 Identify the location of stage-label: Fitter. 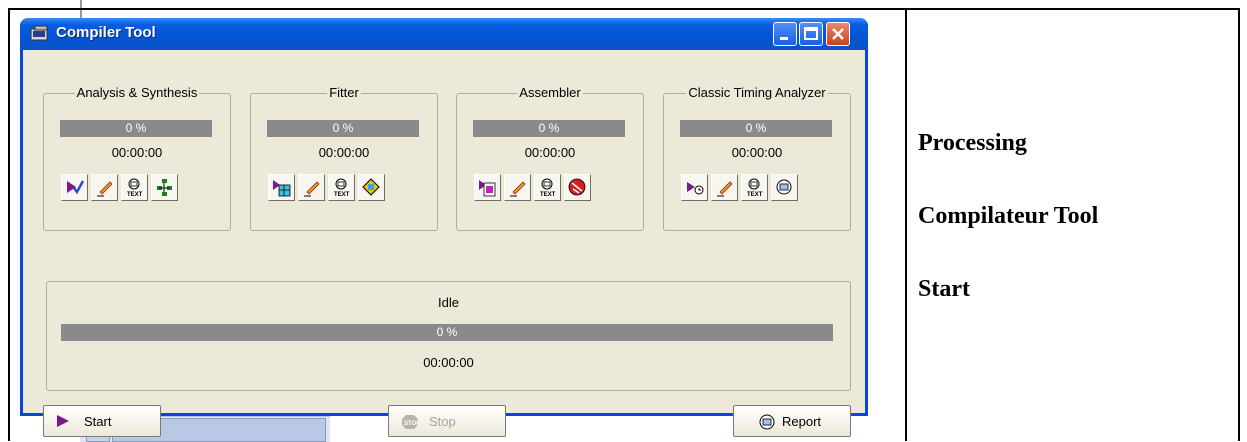
(344, 92).